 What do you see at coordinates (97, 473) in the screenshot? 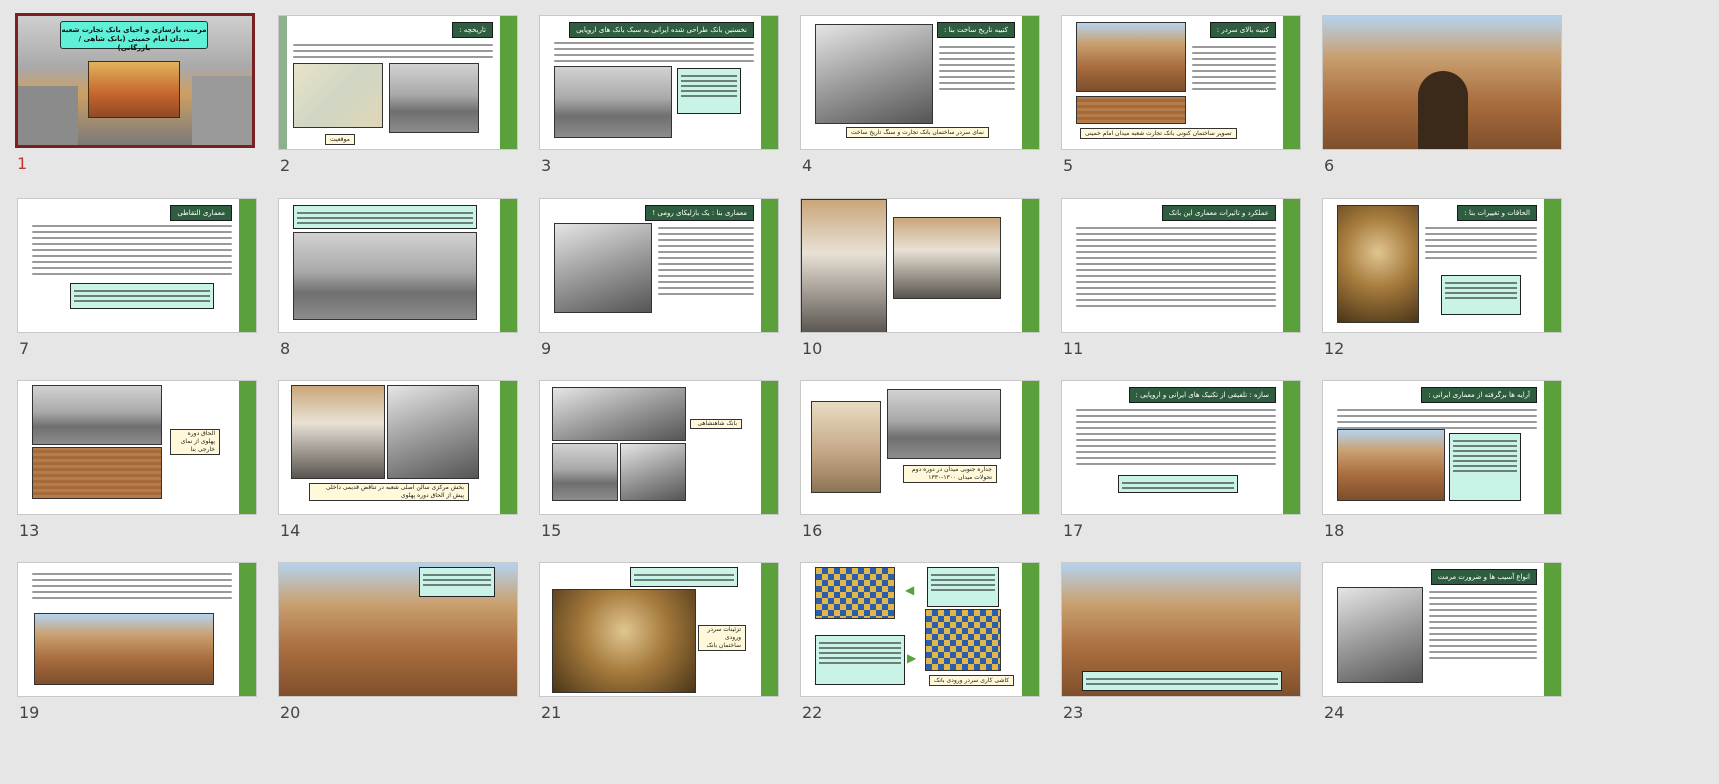
I see `rooftop-photo` at bounding box center [97, 473].